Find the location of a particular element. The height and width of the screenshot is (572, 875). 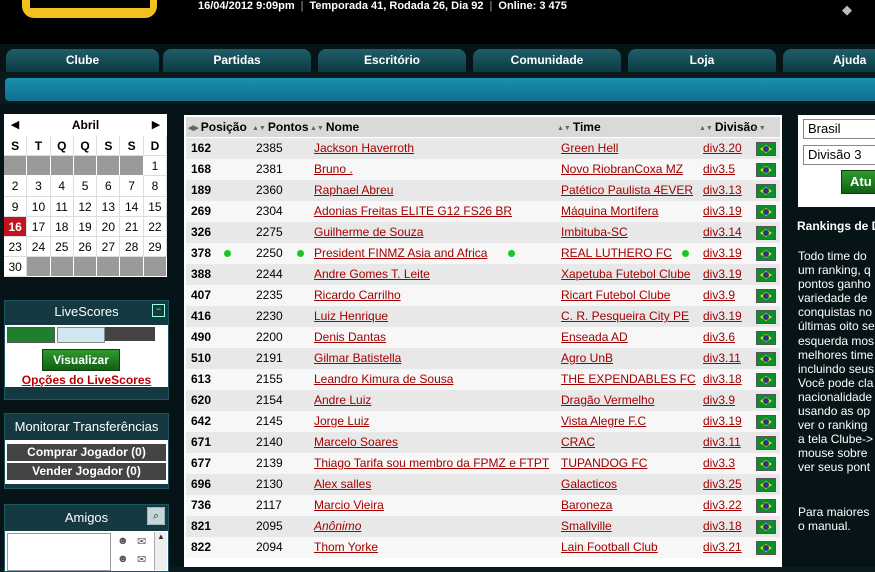

calendar-day: 21 is located at coordinates (132, 226).